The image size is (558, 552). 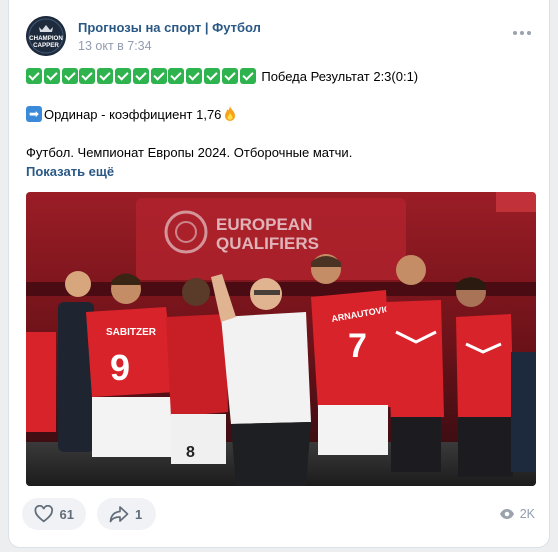 I want to click on champion-capper-logo: CHAMPION CAPPER, so click(x=46, y=36).